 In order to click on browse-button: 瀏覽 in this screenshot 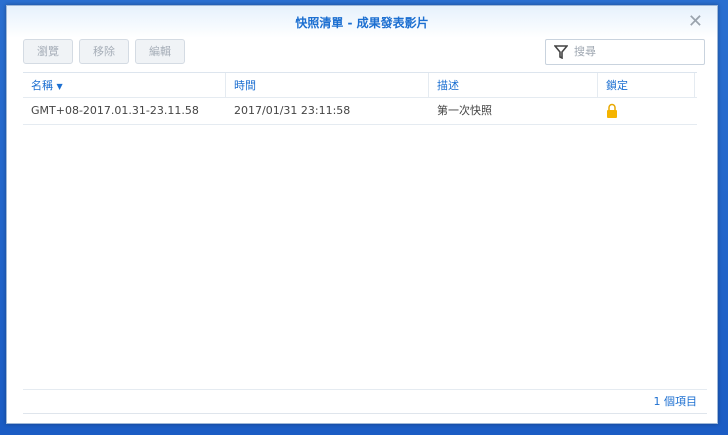, I will do `click(48, 51)`.